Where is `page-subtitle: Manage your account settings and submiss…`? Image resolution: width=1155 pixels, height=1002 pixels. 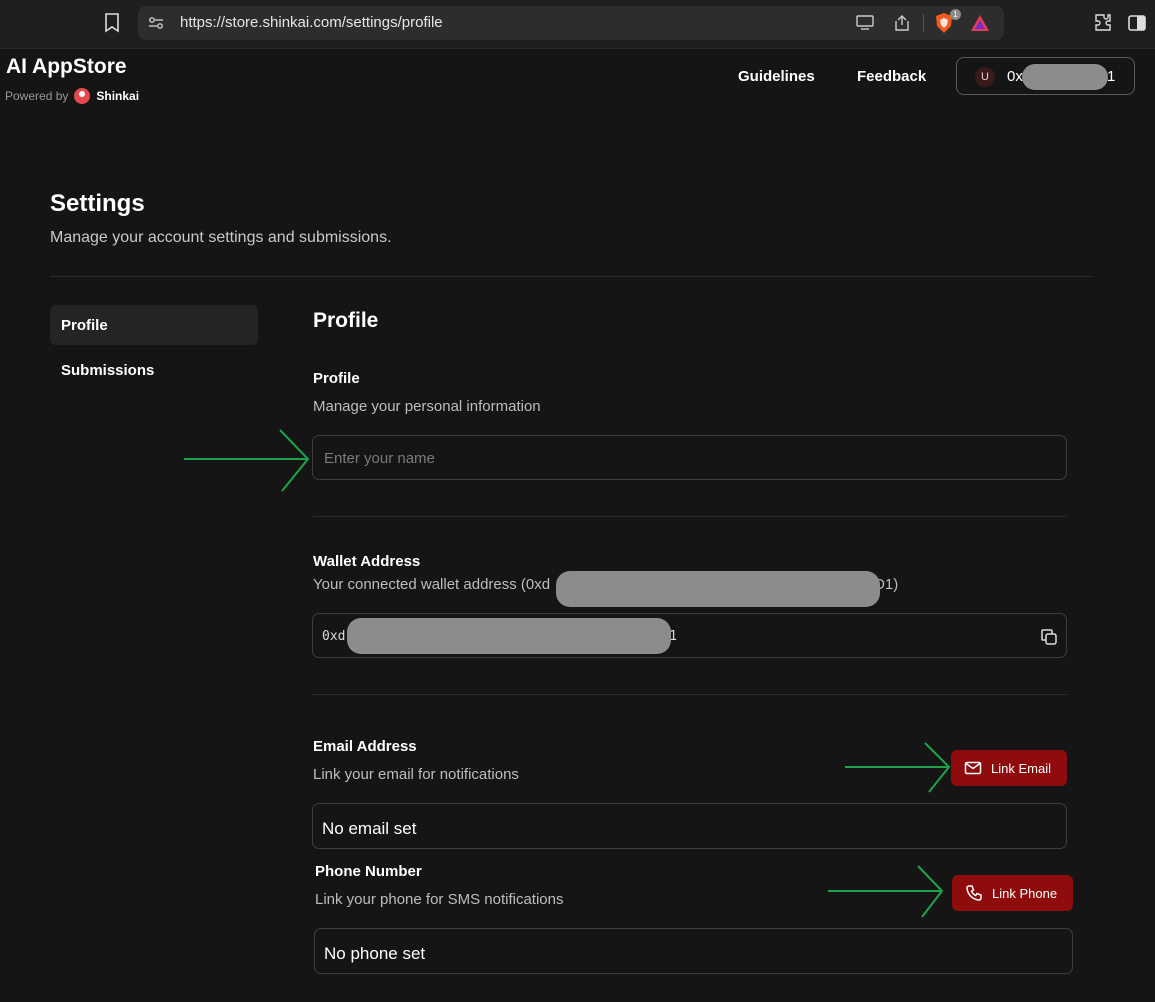 page-subtitle: Manage your account settings and submiss… is located at coordinates (221, 237).